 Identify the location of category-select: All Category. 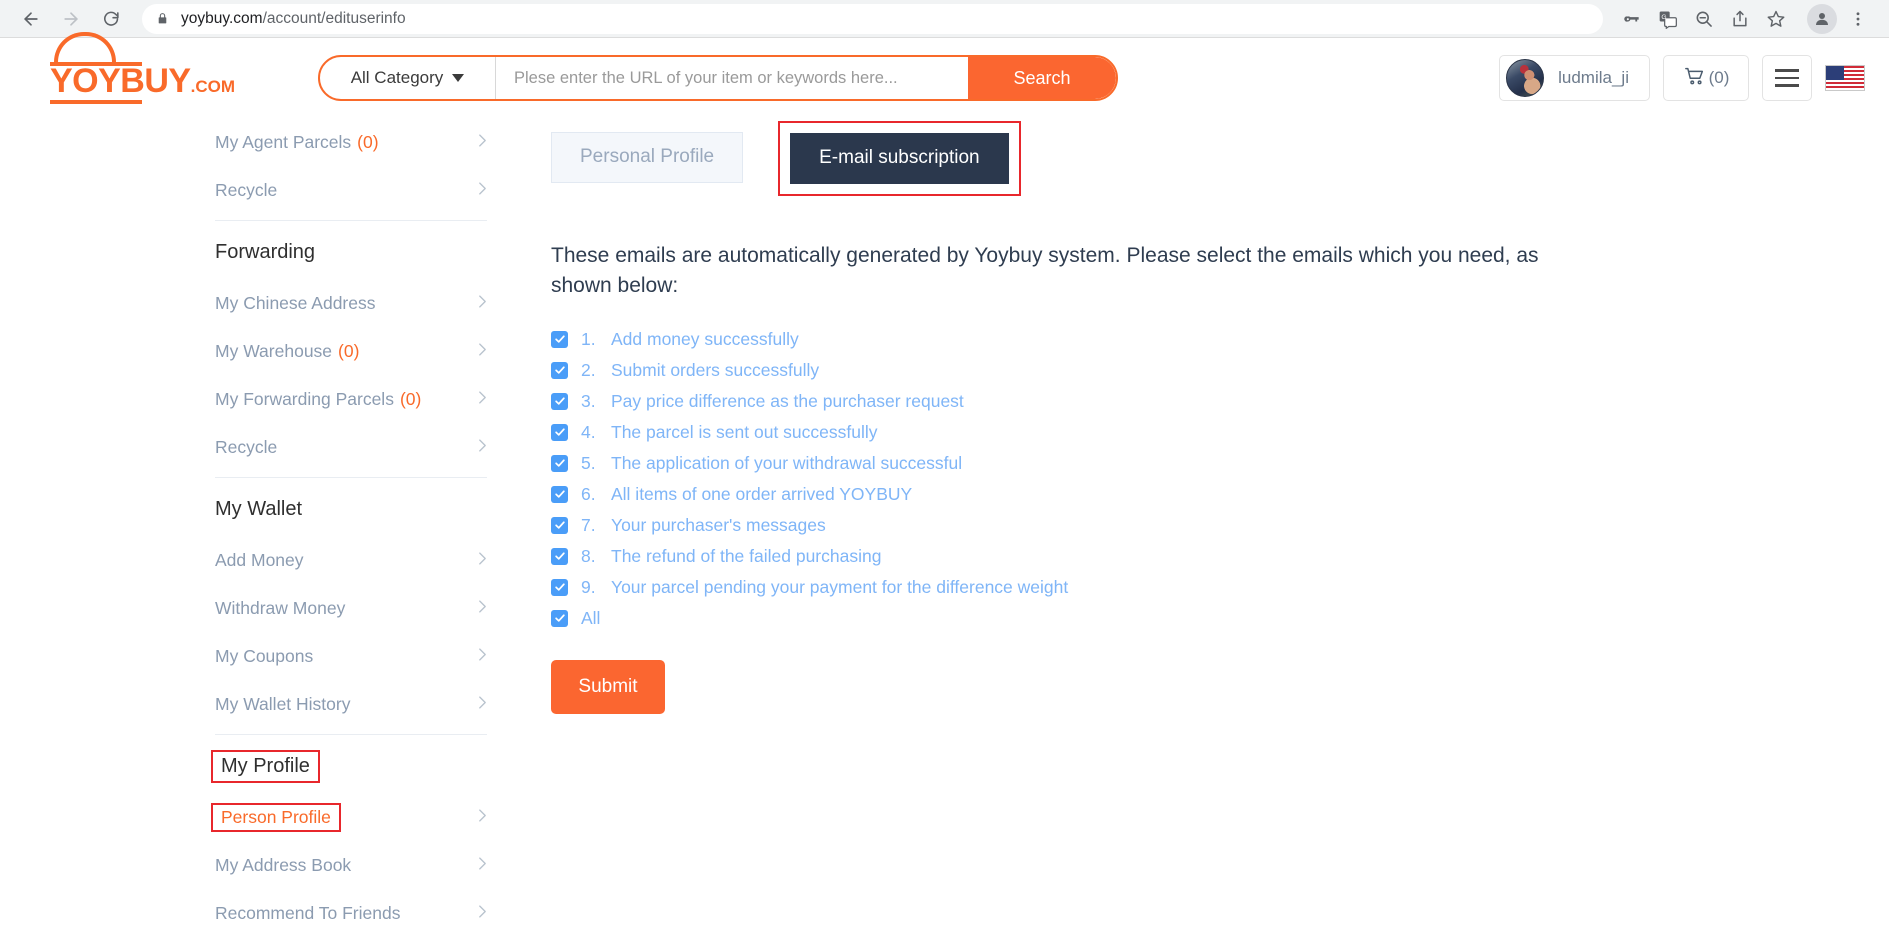
(408, 78).